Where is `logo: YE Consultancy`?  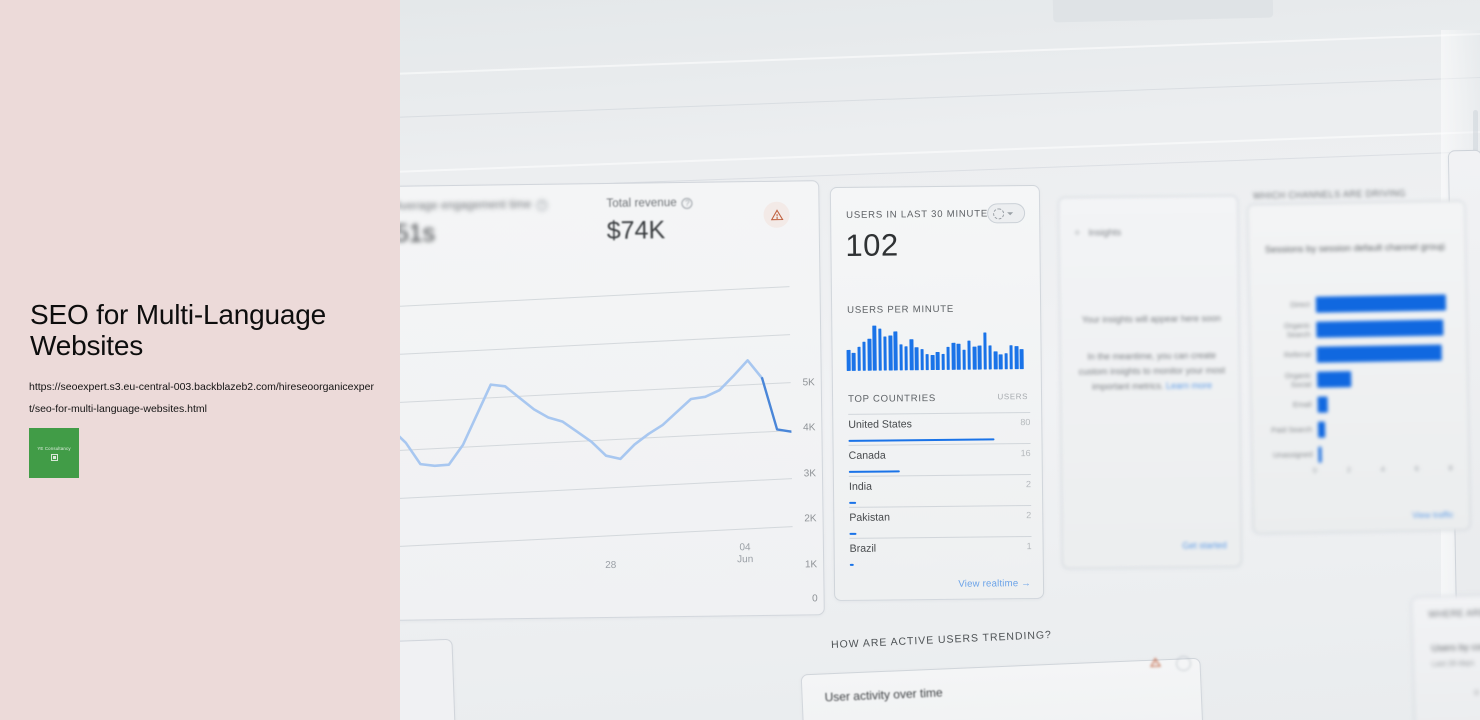
logo: YE Consultancy is located at coordinates (54, 453).